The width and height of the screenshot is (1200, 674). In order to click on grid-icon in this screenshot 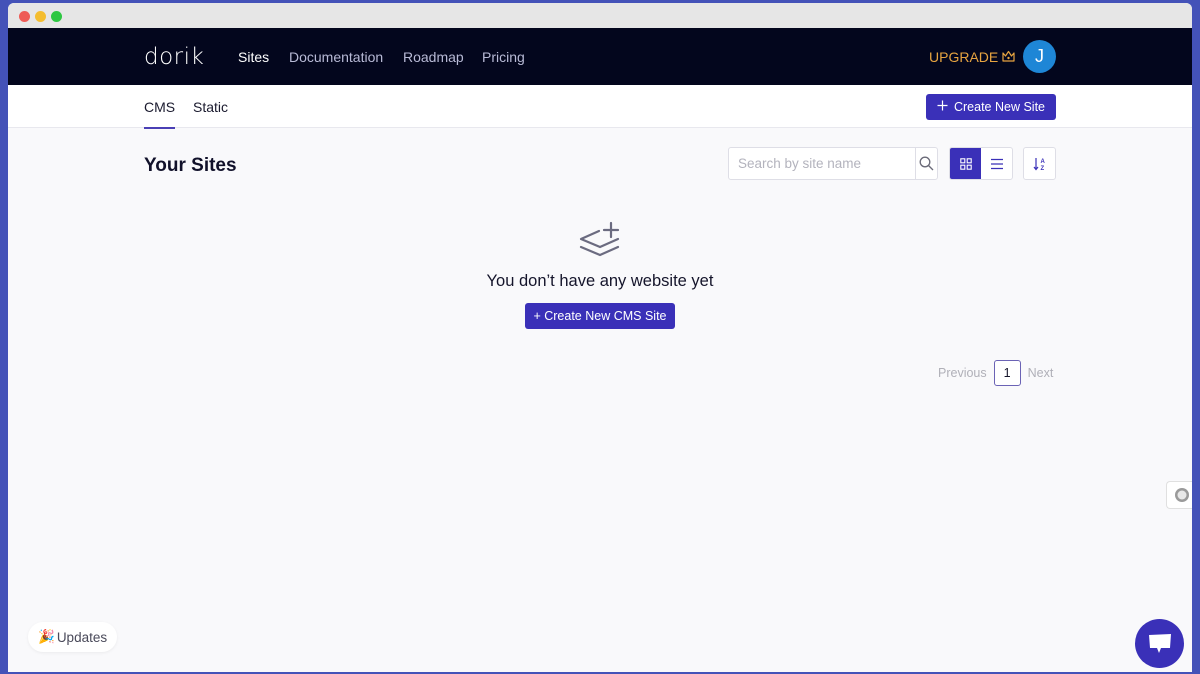, I will do `click(965, 163)`.